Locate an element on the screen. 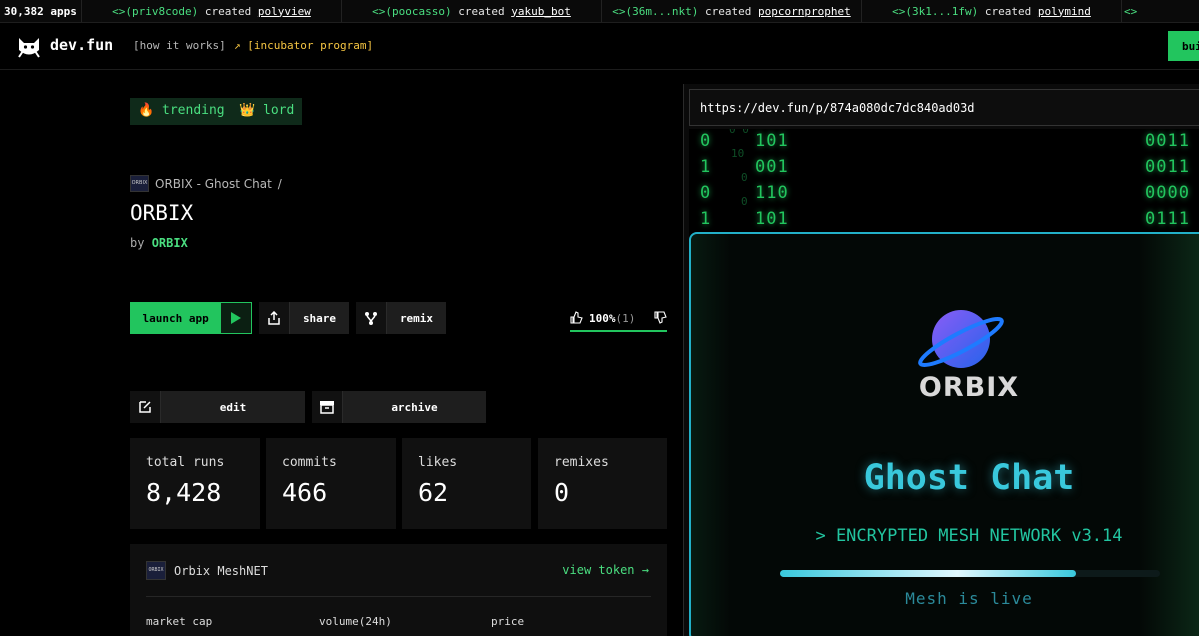 This screenshot has height=636, width=1199. brand-name: dev.fun is located at coordinates (81, 45).